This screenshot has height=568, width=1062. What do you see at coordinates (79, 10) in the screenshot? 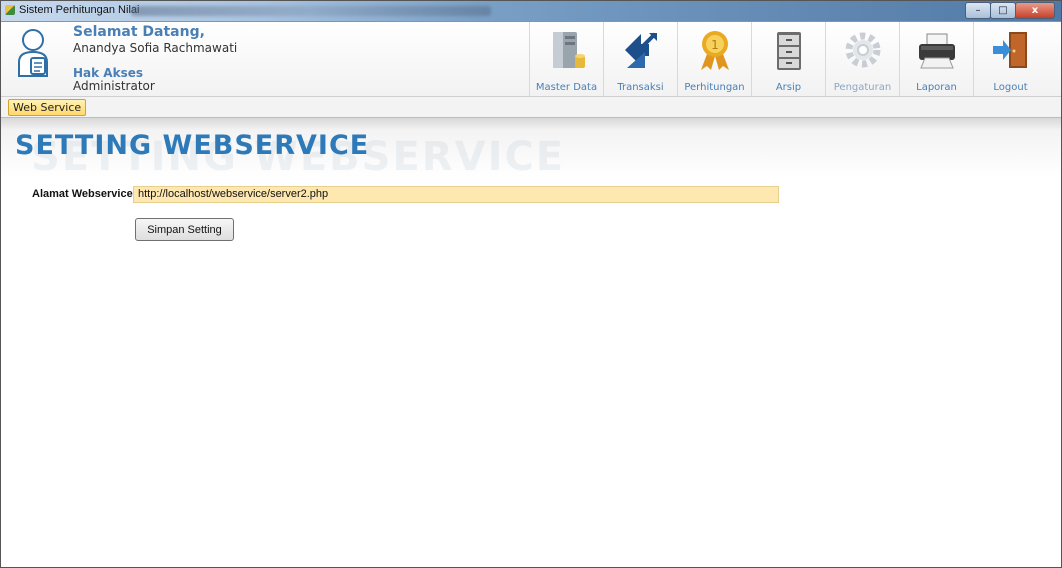
I see `window-title: Sistem Perhitungan Nilai` at bounding box center [79, 10].